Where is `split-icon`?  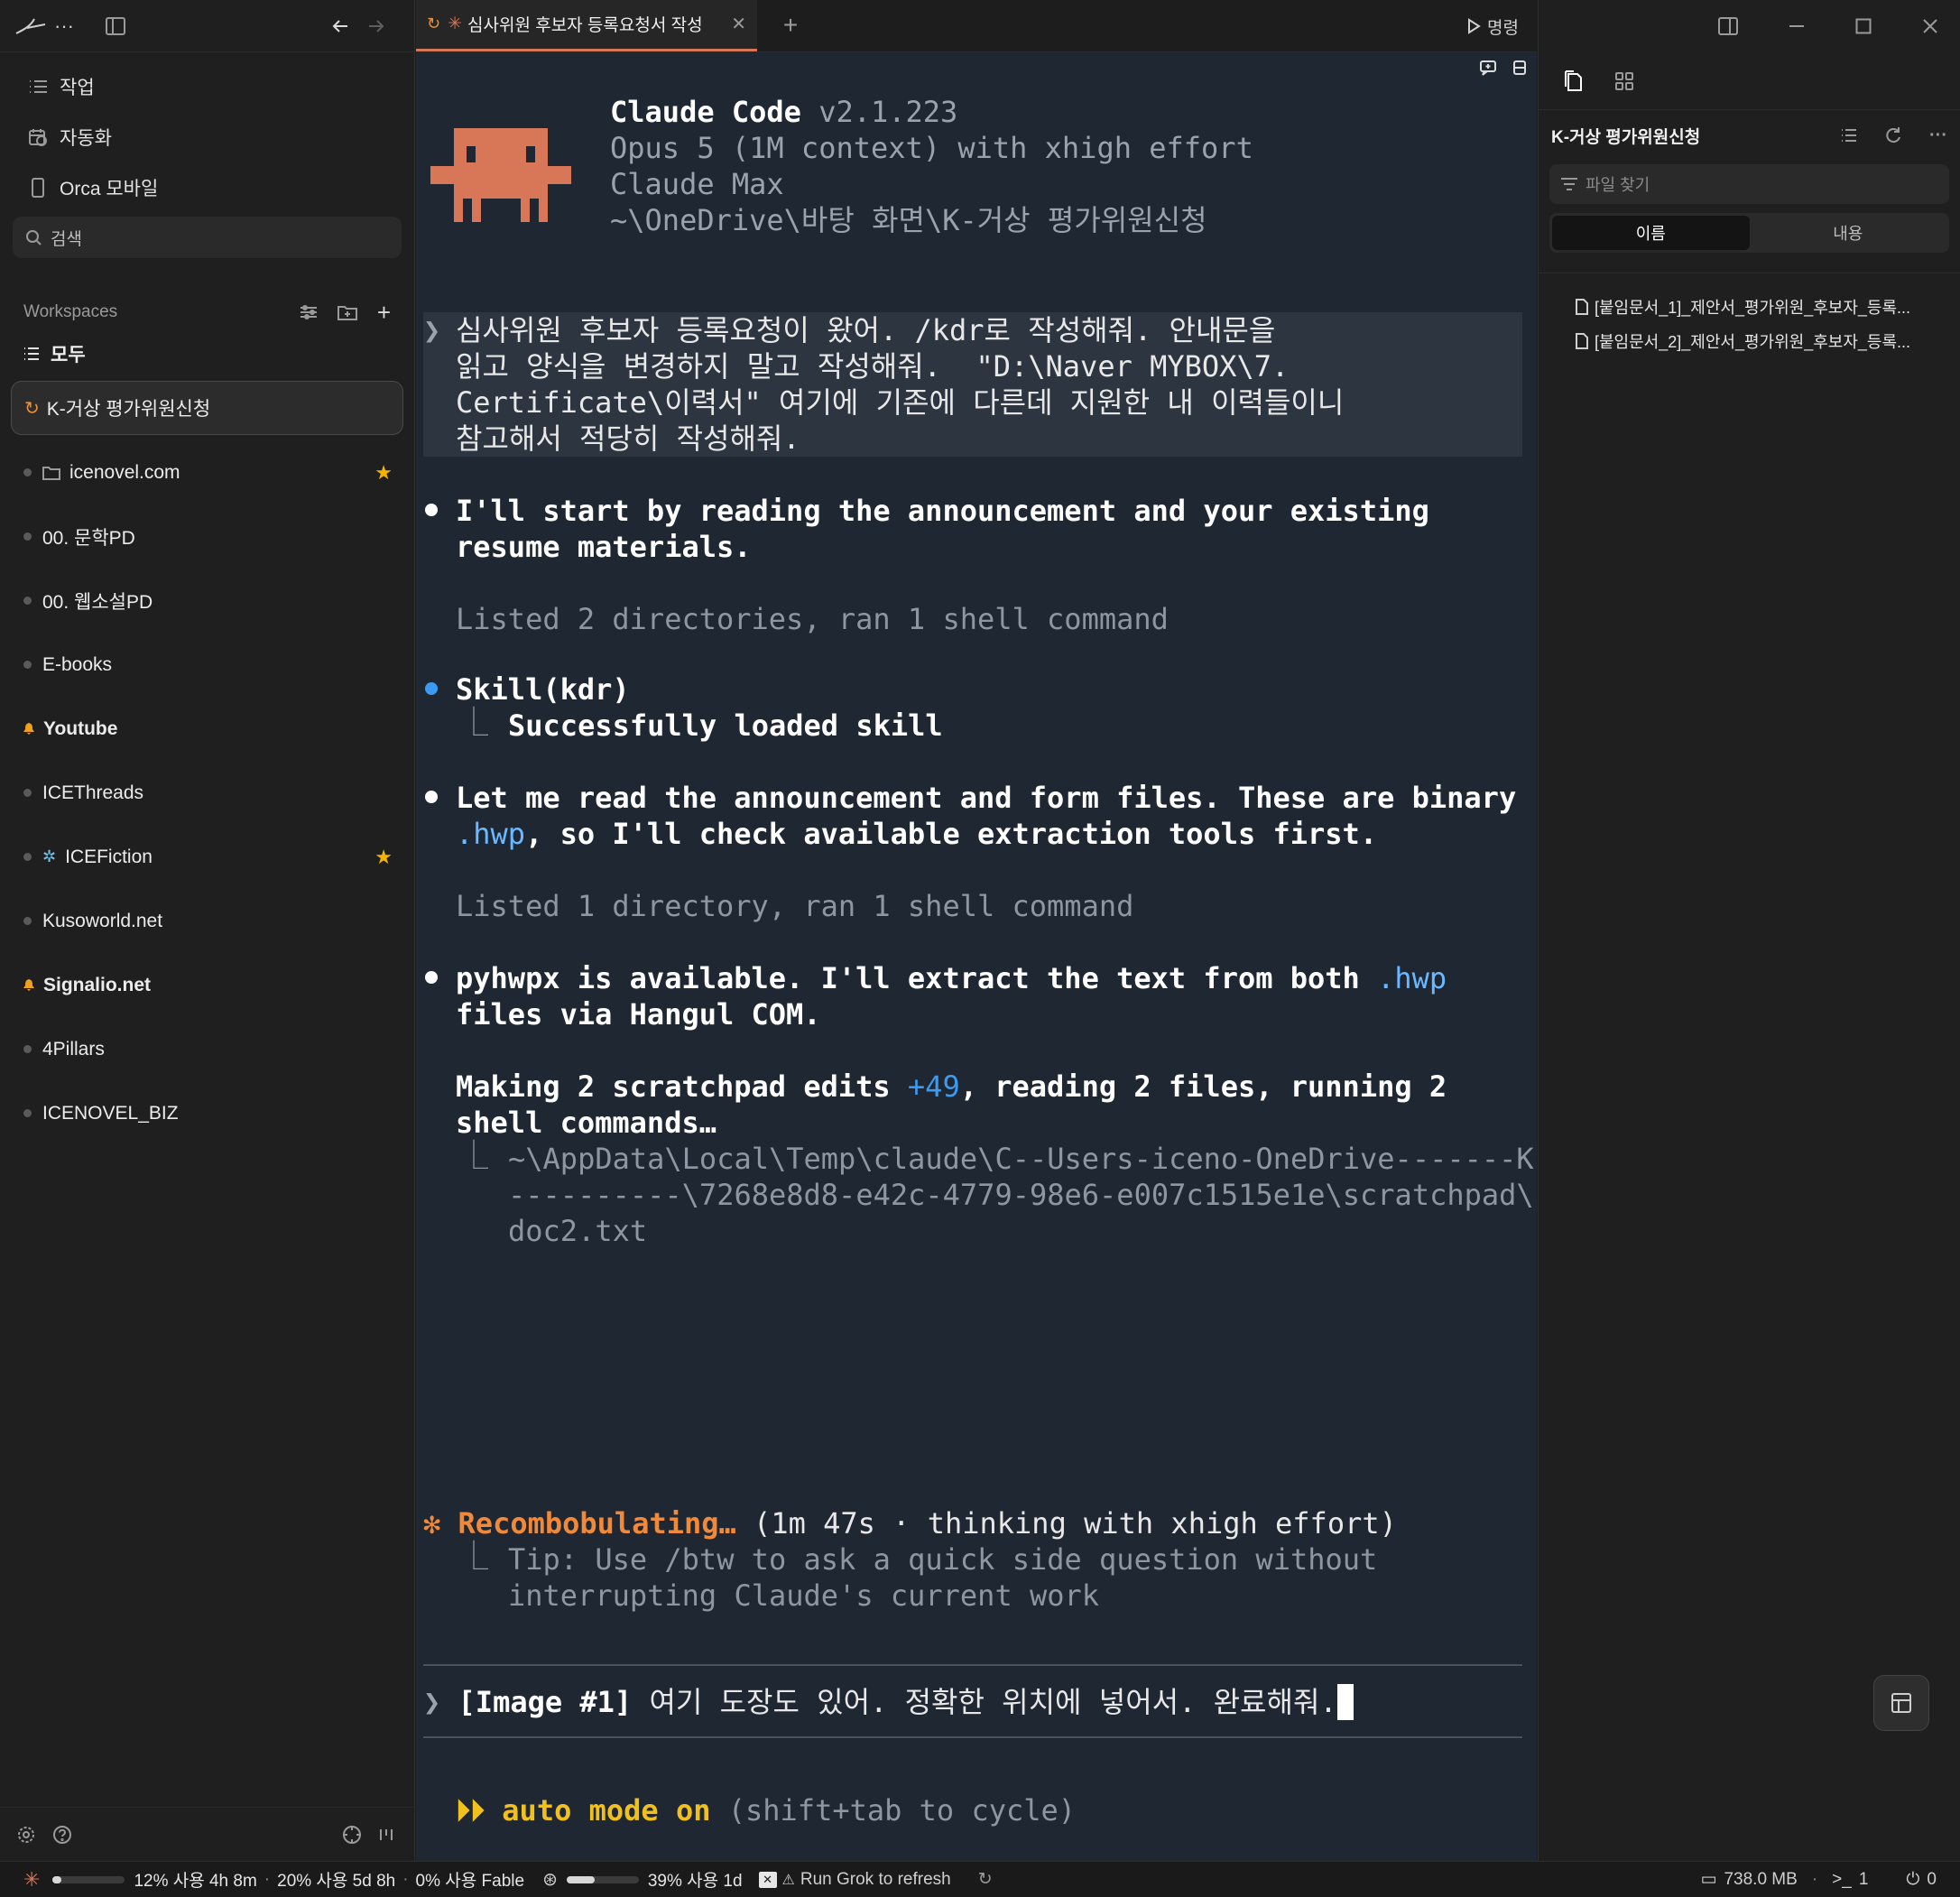
split-icon is located at coordinates (1520, 68).